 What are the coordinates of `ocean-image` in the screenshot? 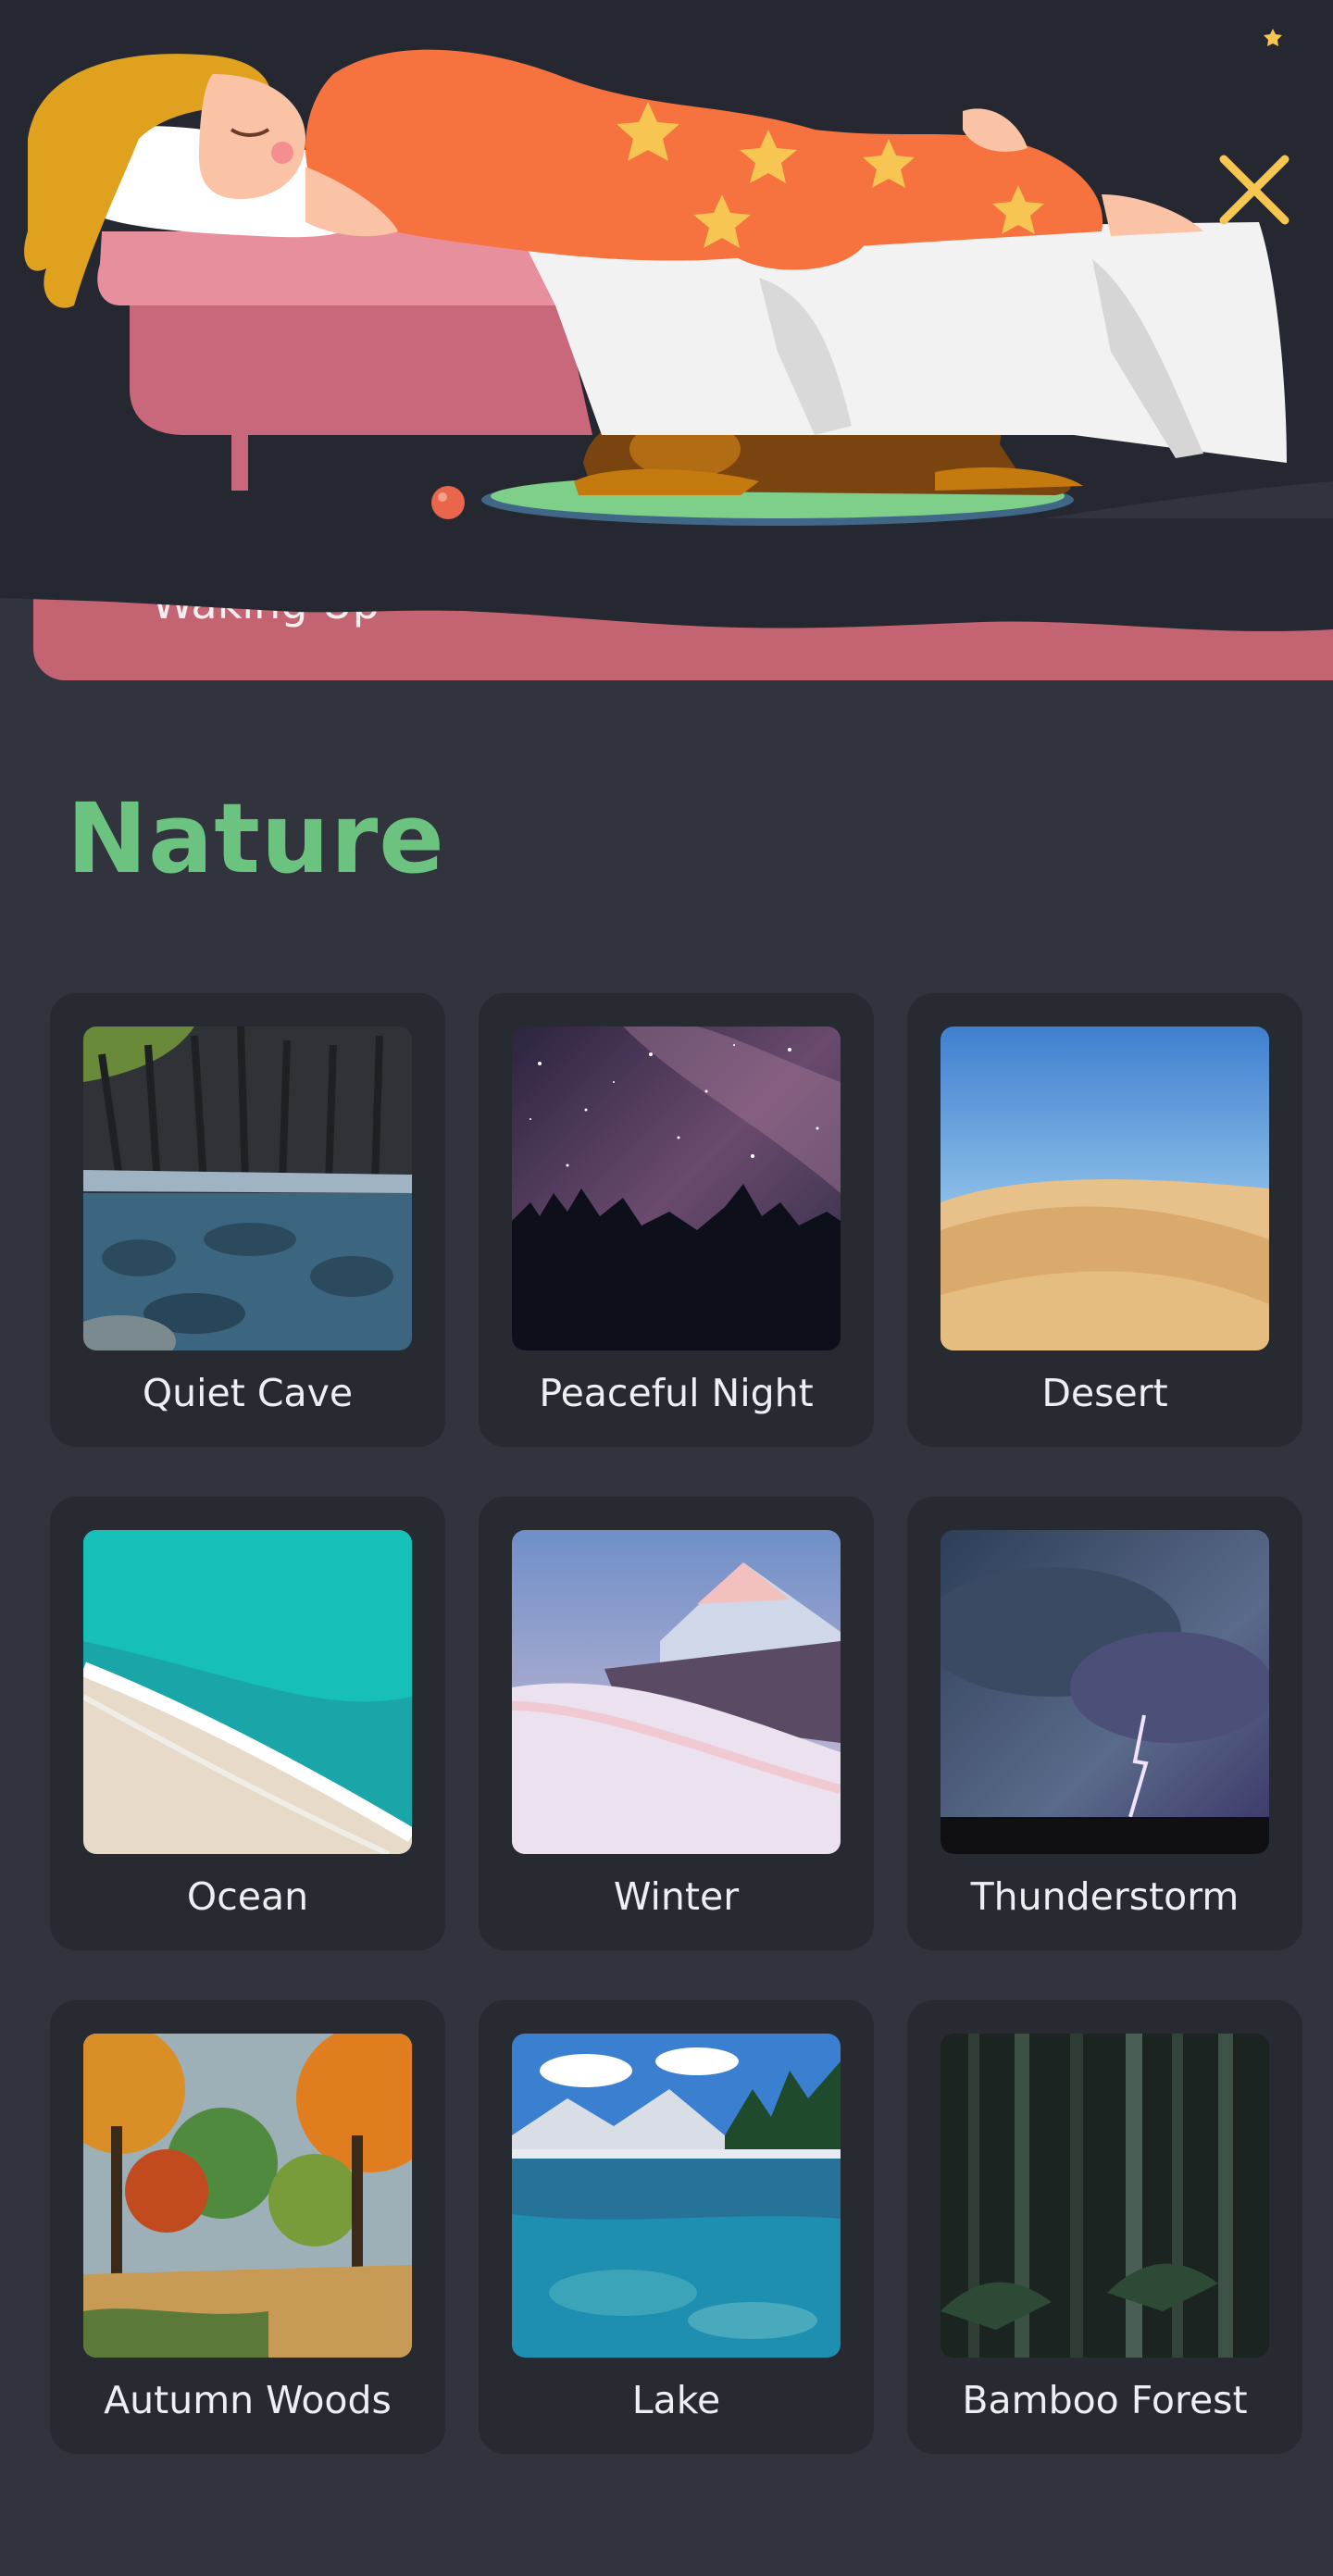 It's located at (247, 1692).